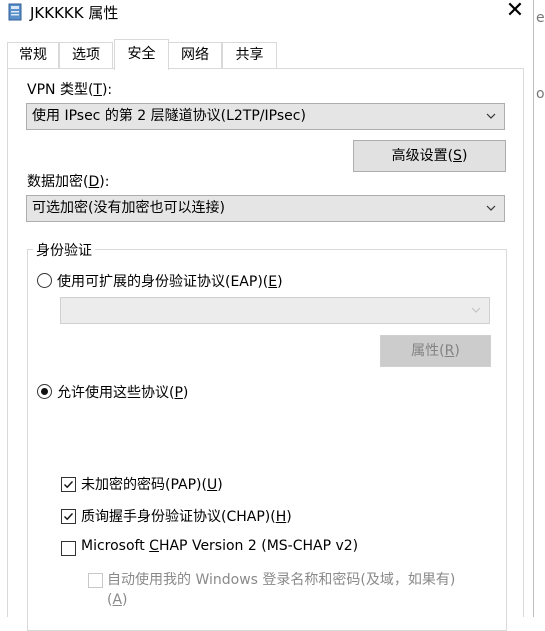  I want to click on ms-chap-v2-label: Microsoft CHAP Version 2 (MS-CHAP v2), so click(219, 546).